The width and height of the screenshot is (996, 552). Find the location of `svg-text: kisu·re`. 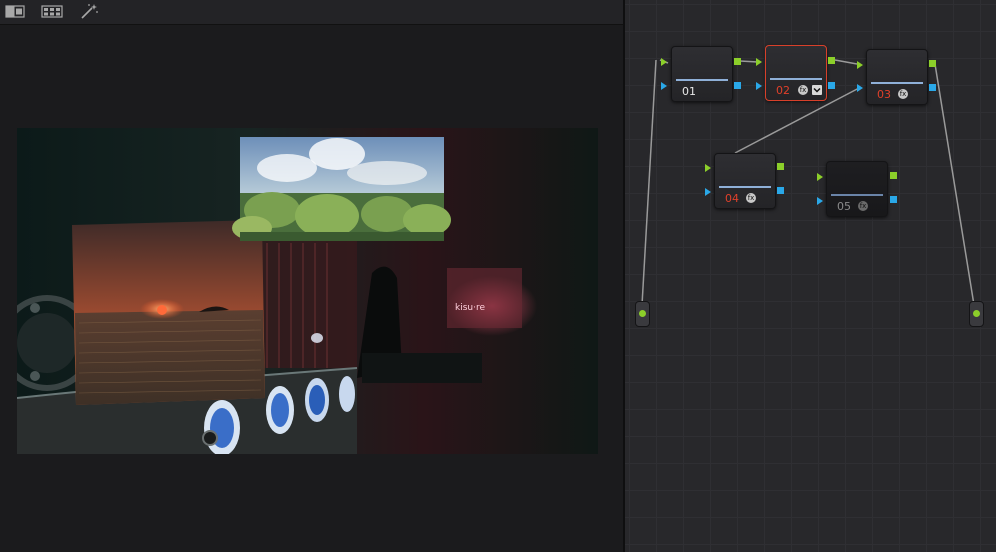

svg-text: kisu·re is located at coordinates (470, 308).